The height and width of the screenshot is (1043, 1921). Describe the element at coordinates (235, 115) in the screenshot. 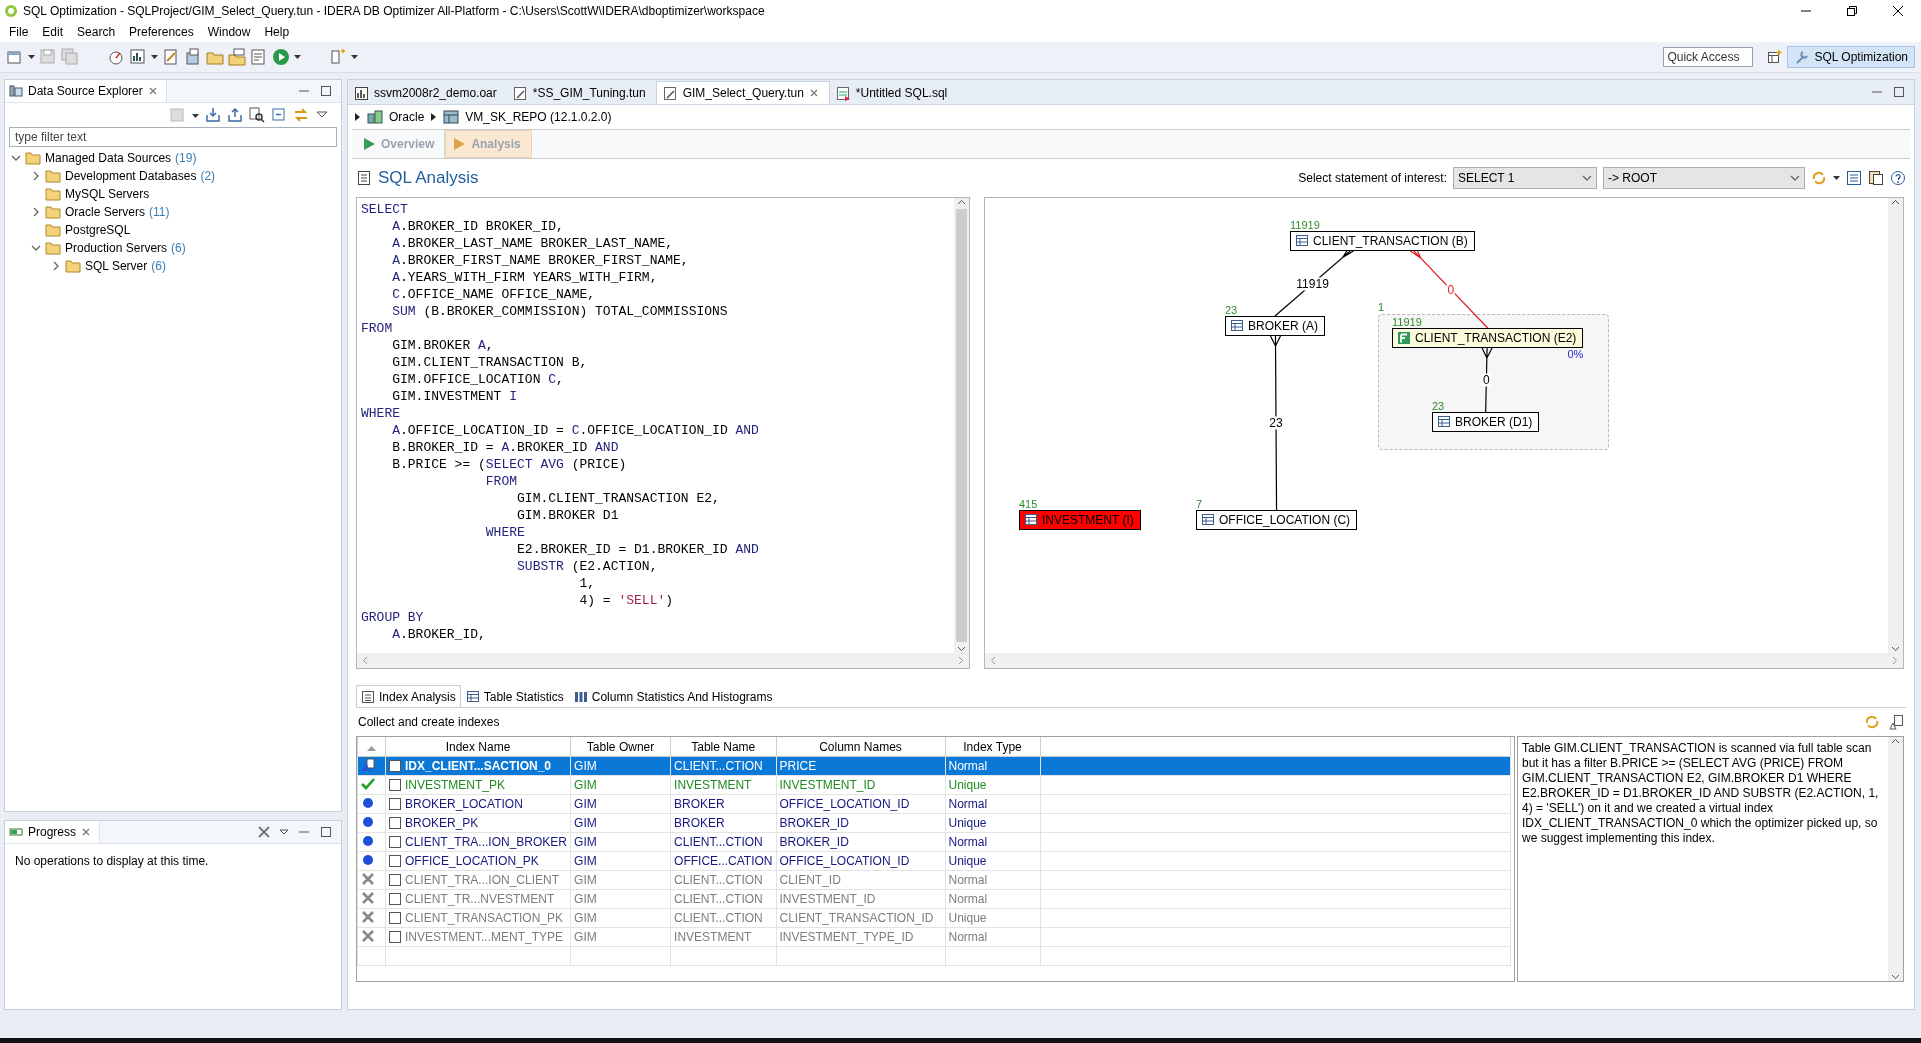

I see `export-icon` at that location.